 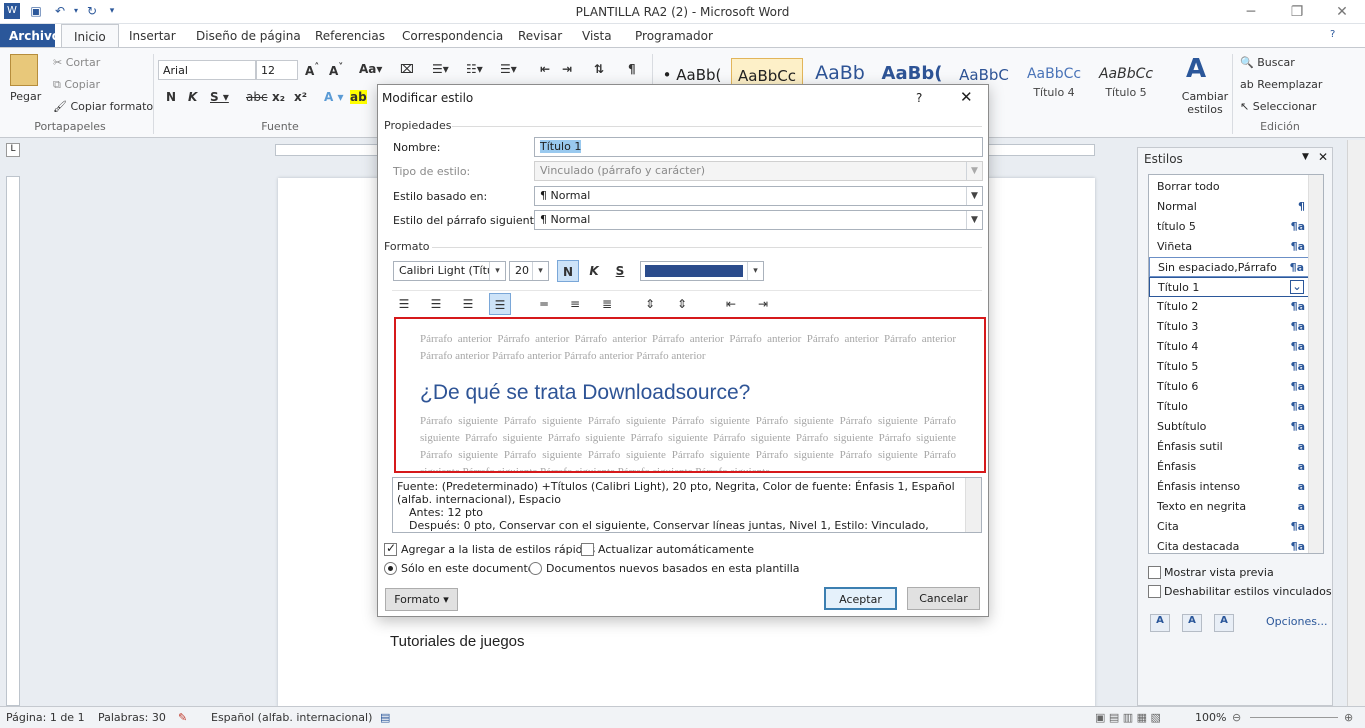 I want to click on list-item: Título 6 ¶a, so click(x=1229, y=387).